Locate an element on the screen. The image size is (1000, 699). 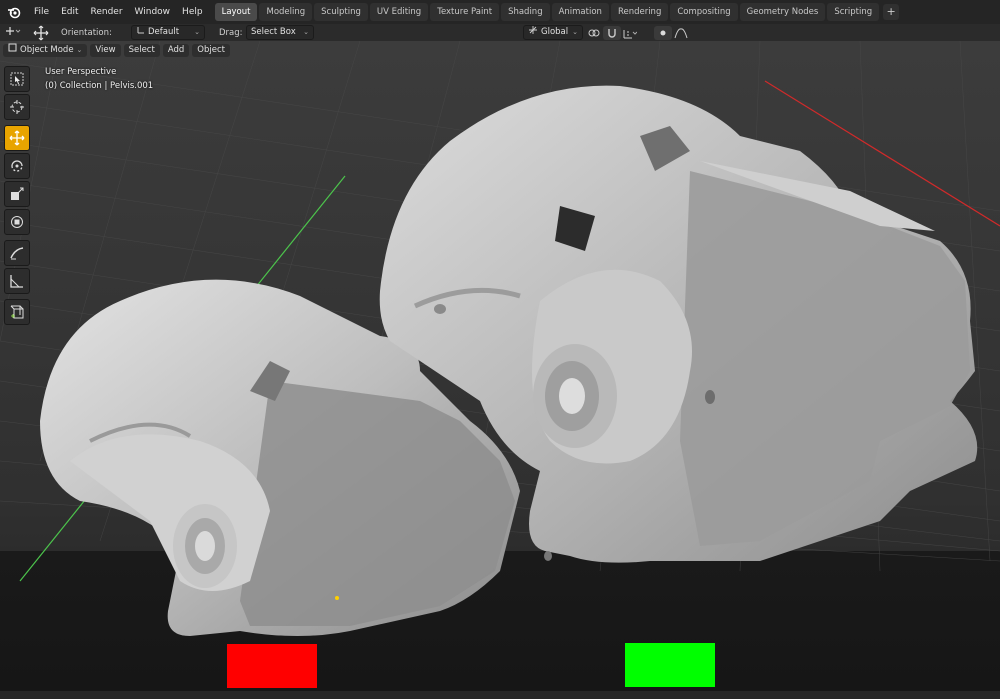
transform-orientation-dropdown: Global ⌄ is located at coordinates (553, 32).